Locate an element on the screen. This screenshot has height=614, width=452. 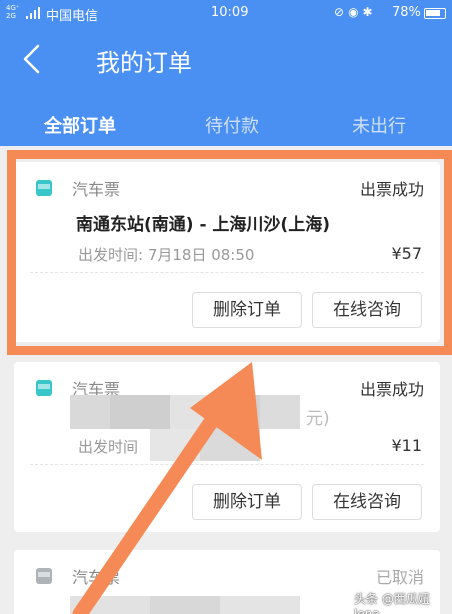
battery-percent: 78% is located at coordinates (406, 12).